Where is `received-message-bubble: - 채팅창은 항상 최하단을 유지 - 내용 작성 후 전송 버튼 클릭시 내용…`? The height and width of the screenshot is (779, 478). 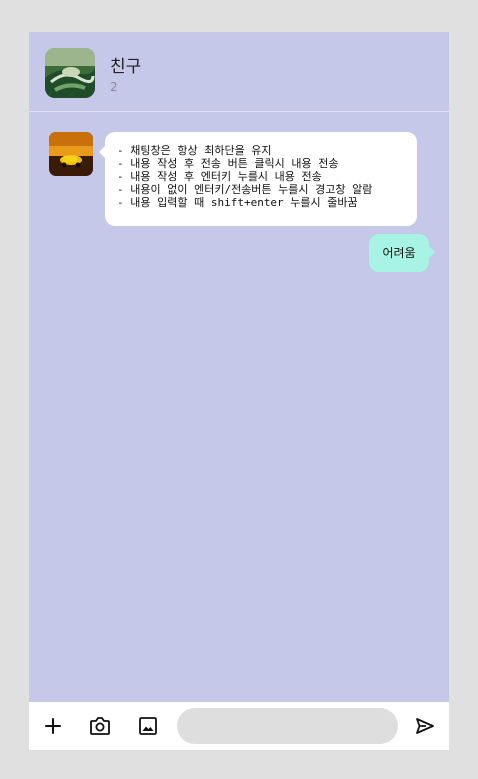 received-message-bubble: - 채팅창은 항상 최하단을 유지 - 내용 작성 후 전송 버튼 클릭시 내용… is located at coordinates (258, 179).